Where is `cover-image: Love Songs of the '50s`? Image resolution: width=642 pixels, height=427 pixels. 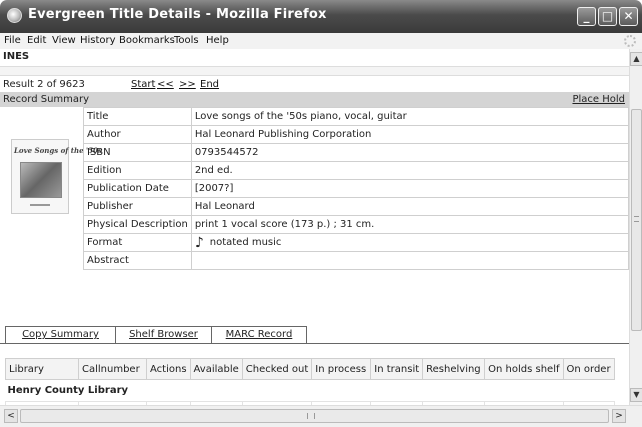 cover-image: Love Songs of the '50s is located at coordinates (56, 176).